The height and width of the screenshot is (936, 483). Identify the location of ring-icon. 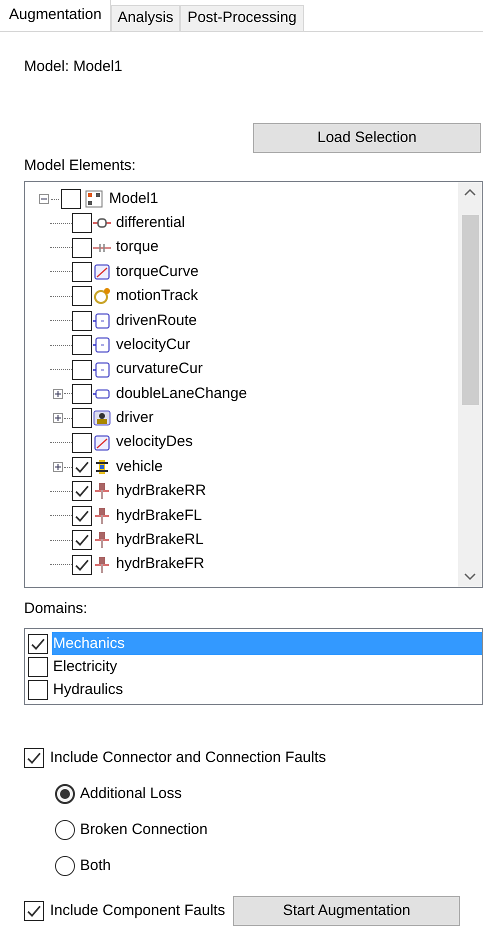
(102, 296).